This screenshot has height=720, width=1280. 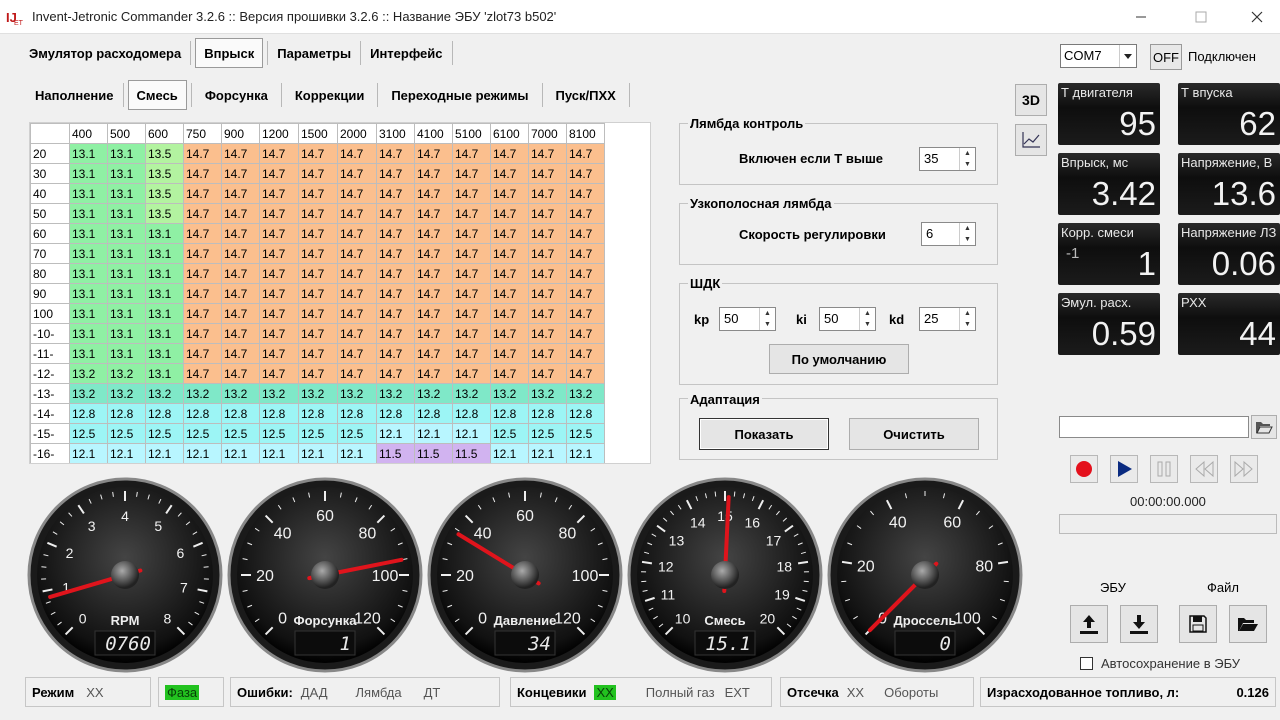 I want to click on subtab-injector: Форсунка, so click(x=236, y=95).